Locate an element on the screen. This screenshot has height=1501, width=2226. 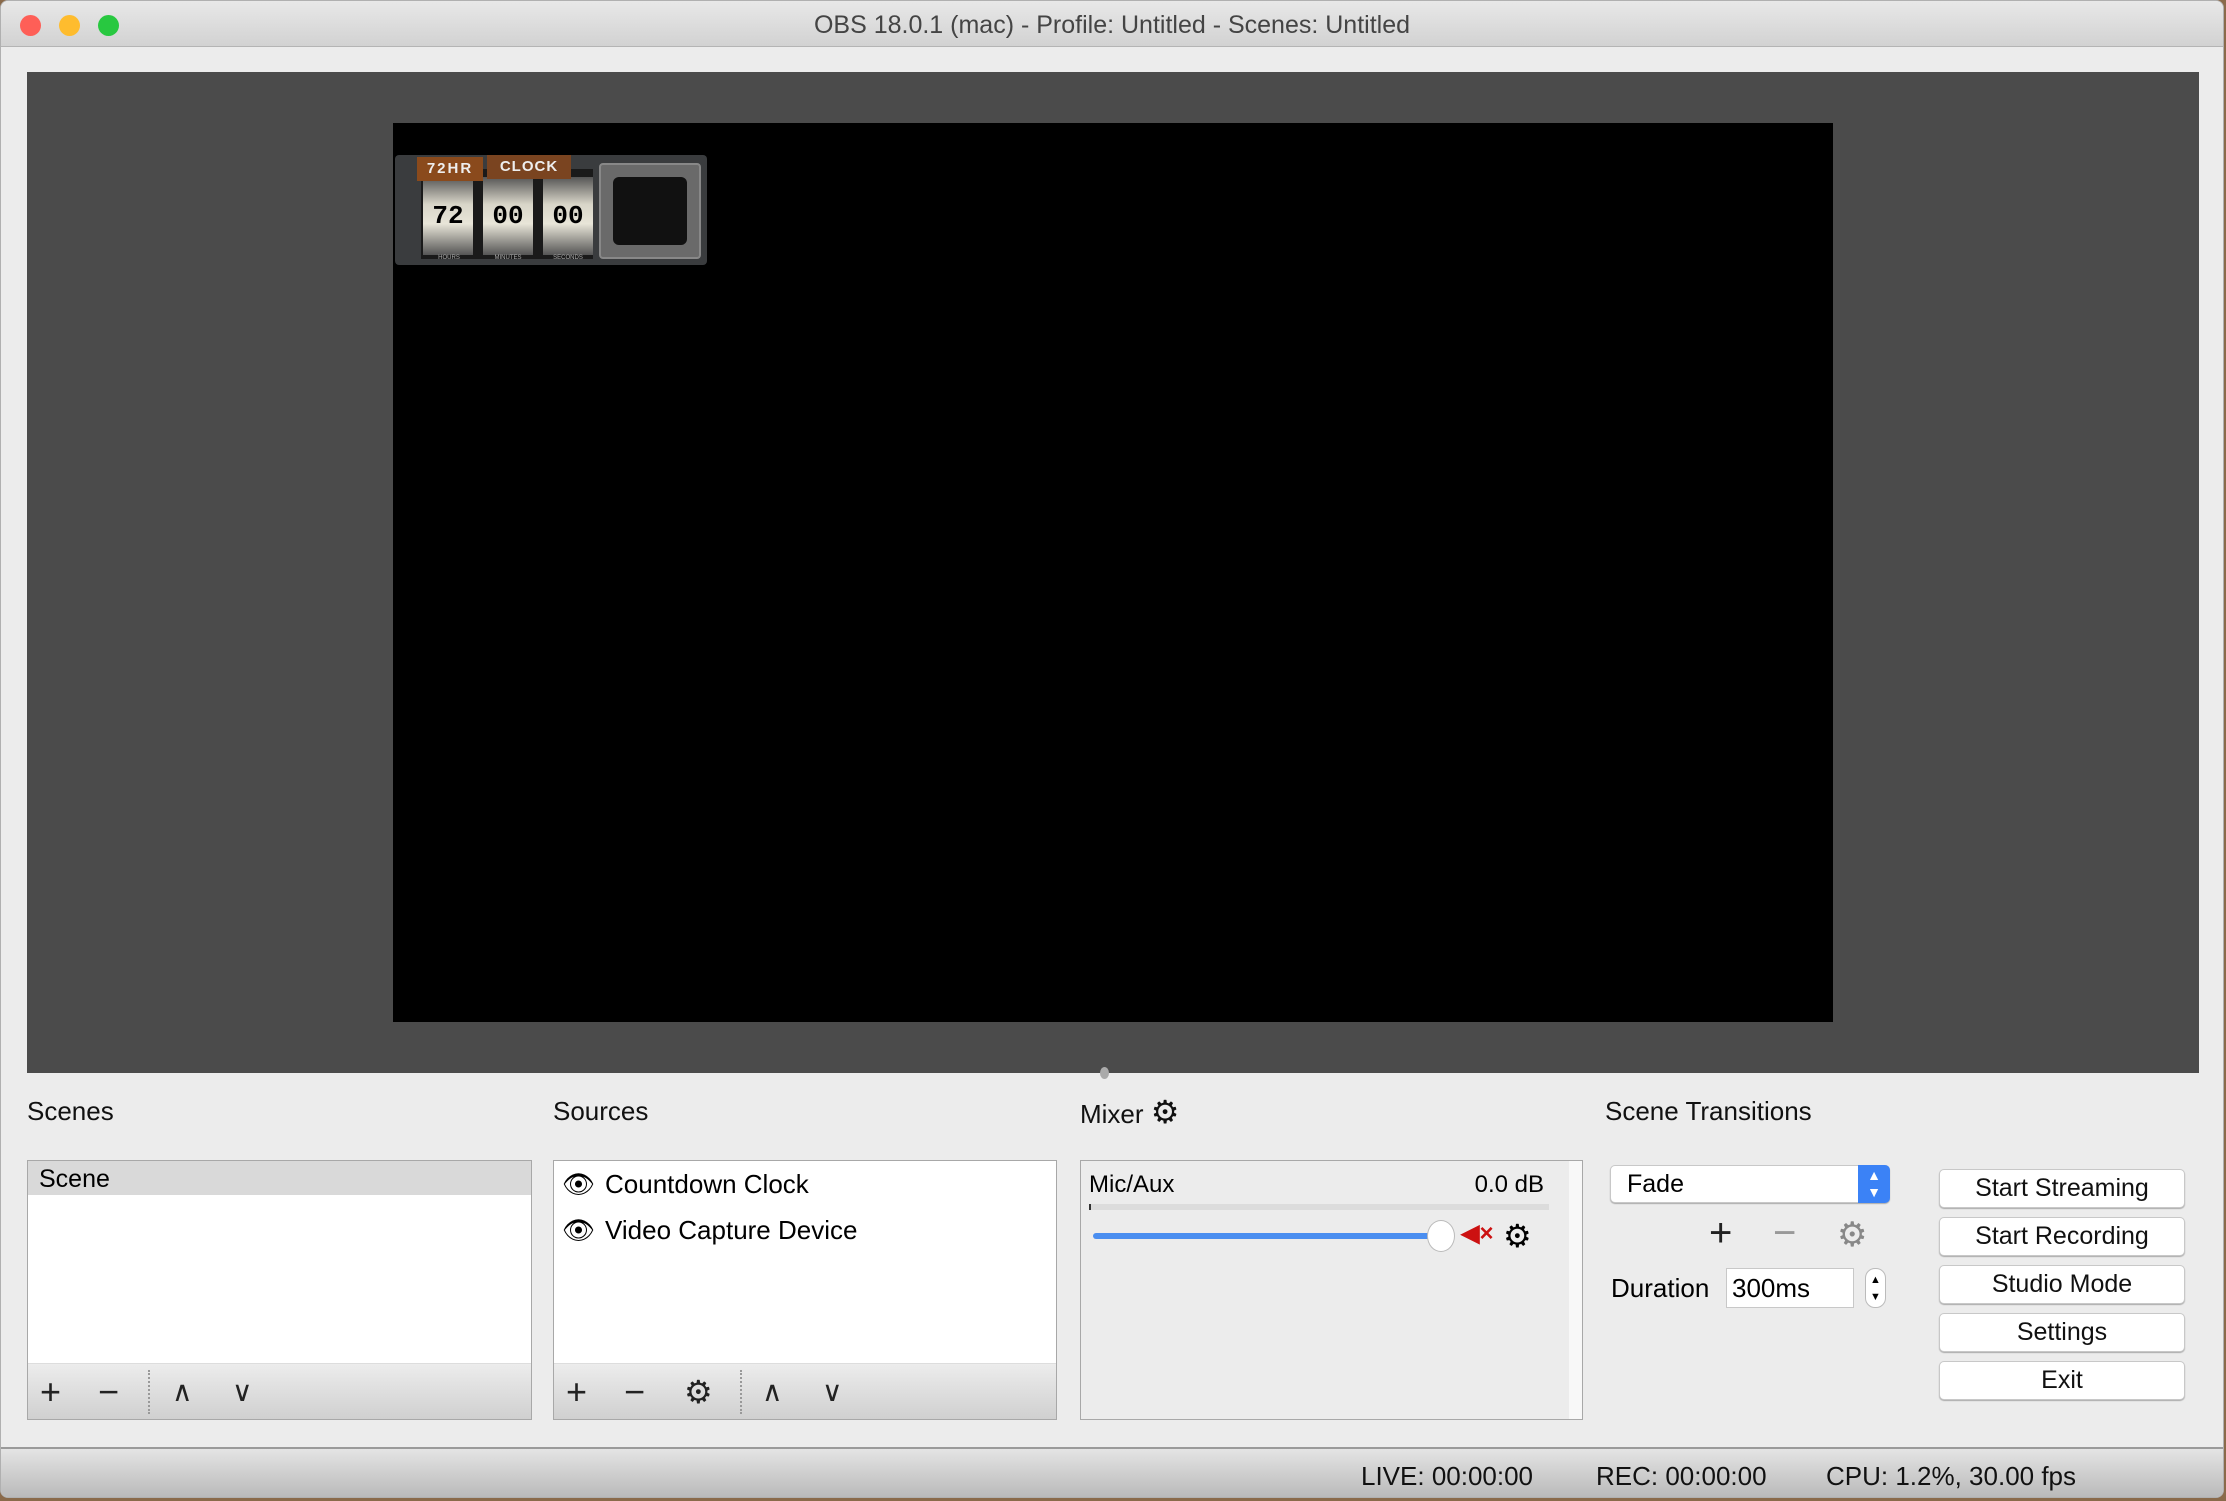
select-arrows-icon: ▲ ▼ is located at coordinates (1874, 1184).